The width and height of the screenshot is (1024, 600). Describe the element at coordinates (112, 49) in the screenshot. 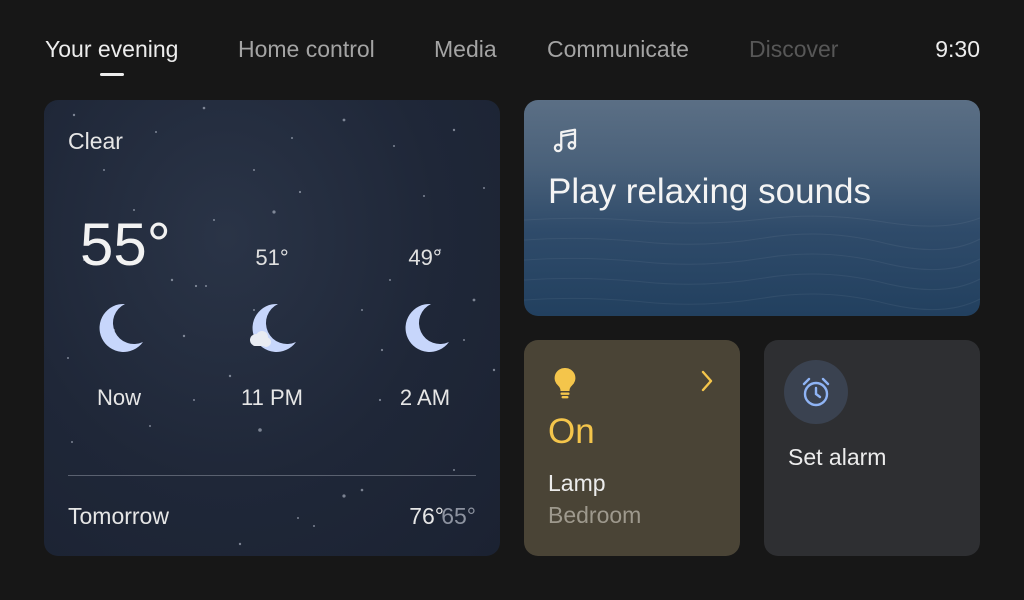

I see `tab-label: Your evening` at that location.